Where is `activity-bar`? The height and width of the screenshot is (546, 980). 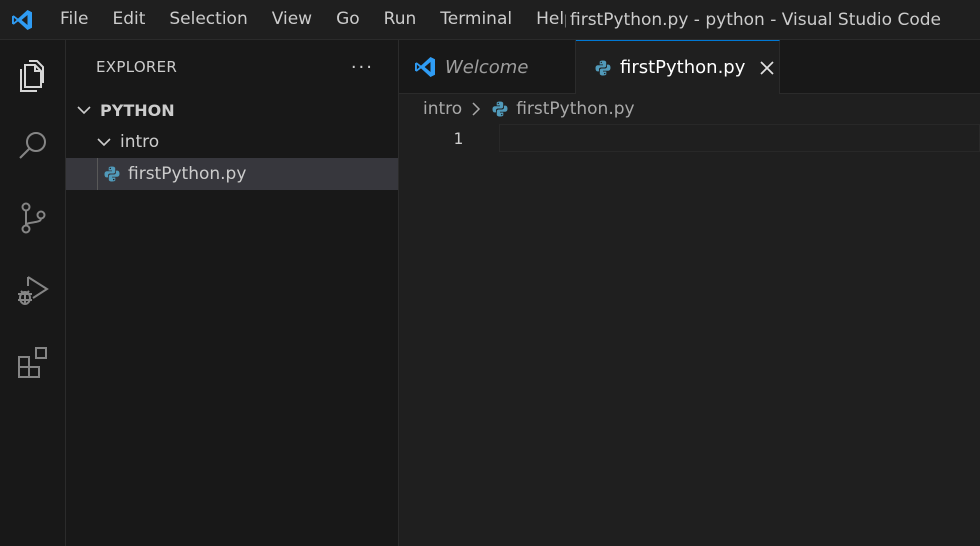 activity-bar is located at coordinates (33, 293).